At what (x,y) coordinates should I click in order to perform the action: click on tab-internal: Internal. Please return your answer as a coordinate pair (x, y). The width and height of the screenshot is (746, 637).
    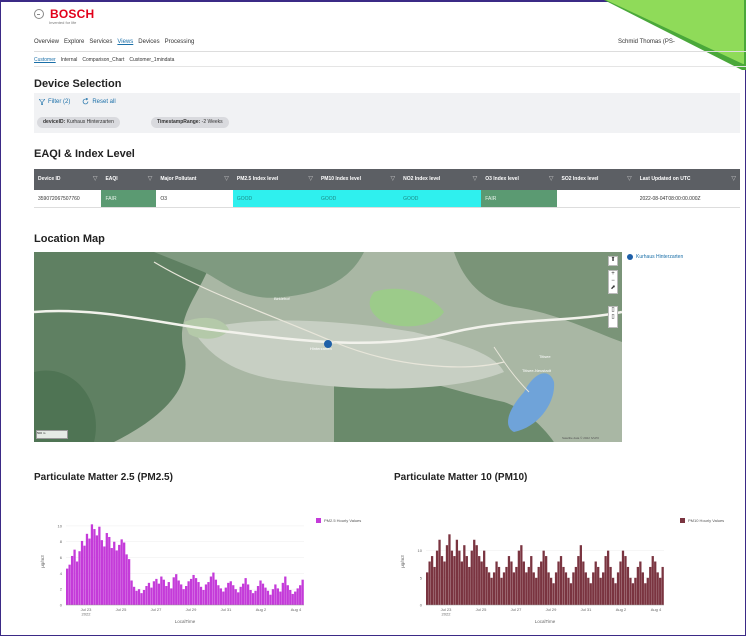
    Looking at the image, I should click on (69, 60).